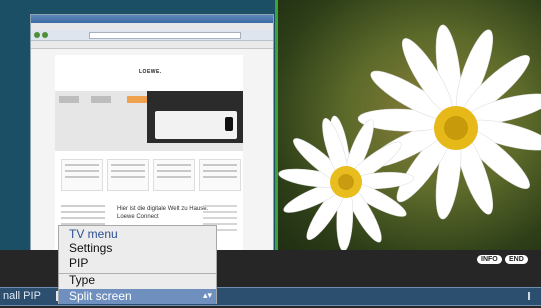  Describe the element at coordinates (100, 296) in the screenshot. I see `menu-selected-label: Split screen` at that location.